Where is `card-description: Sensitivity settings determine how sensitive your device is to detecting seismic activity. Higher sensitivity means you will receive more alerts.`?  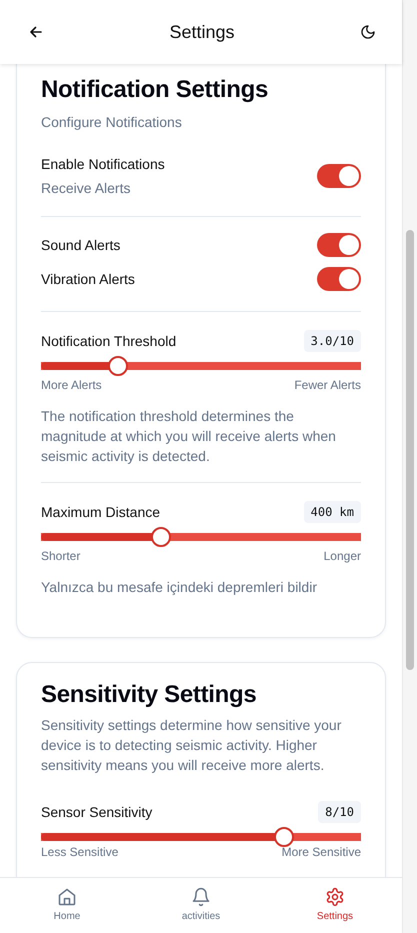
card-description: Sensitivity settings determine how sensitive your device is to detecting seismic activity. Higher sensitivity means you will receive more alerts. is located at coordinates (191, 745).